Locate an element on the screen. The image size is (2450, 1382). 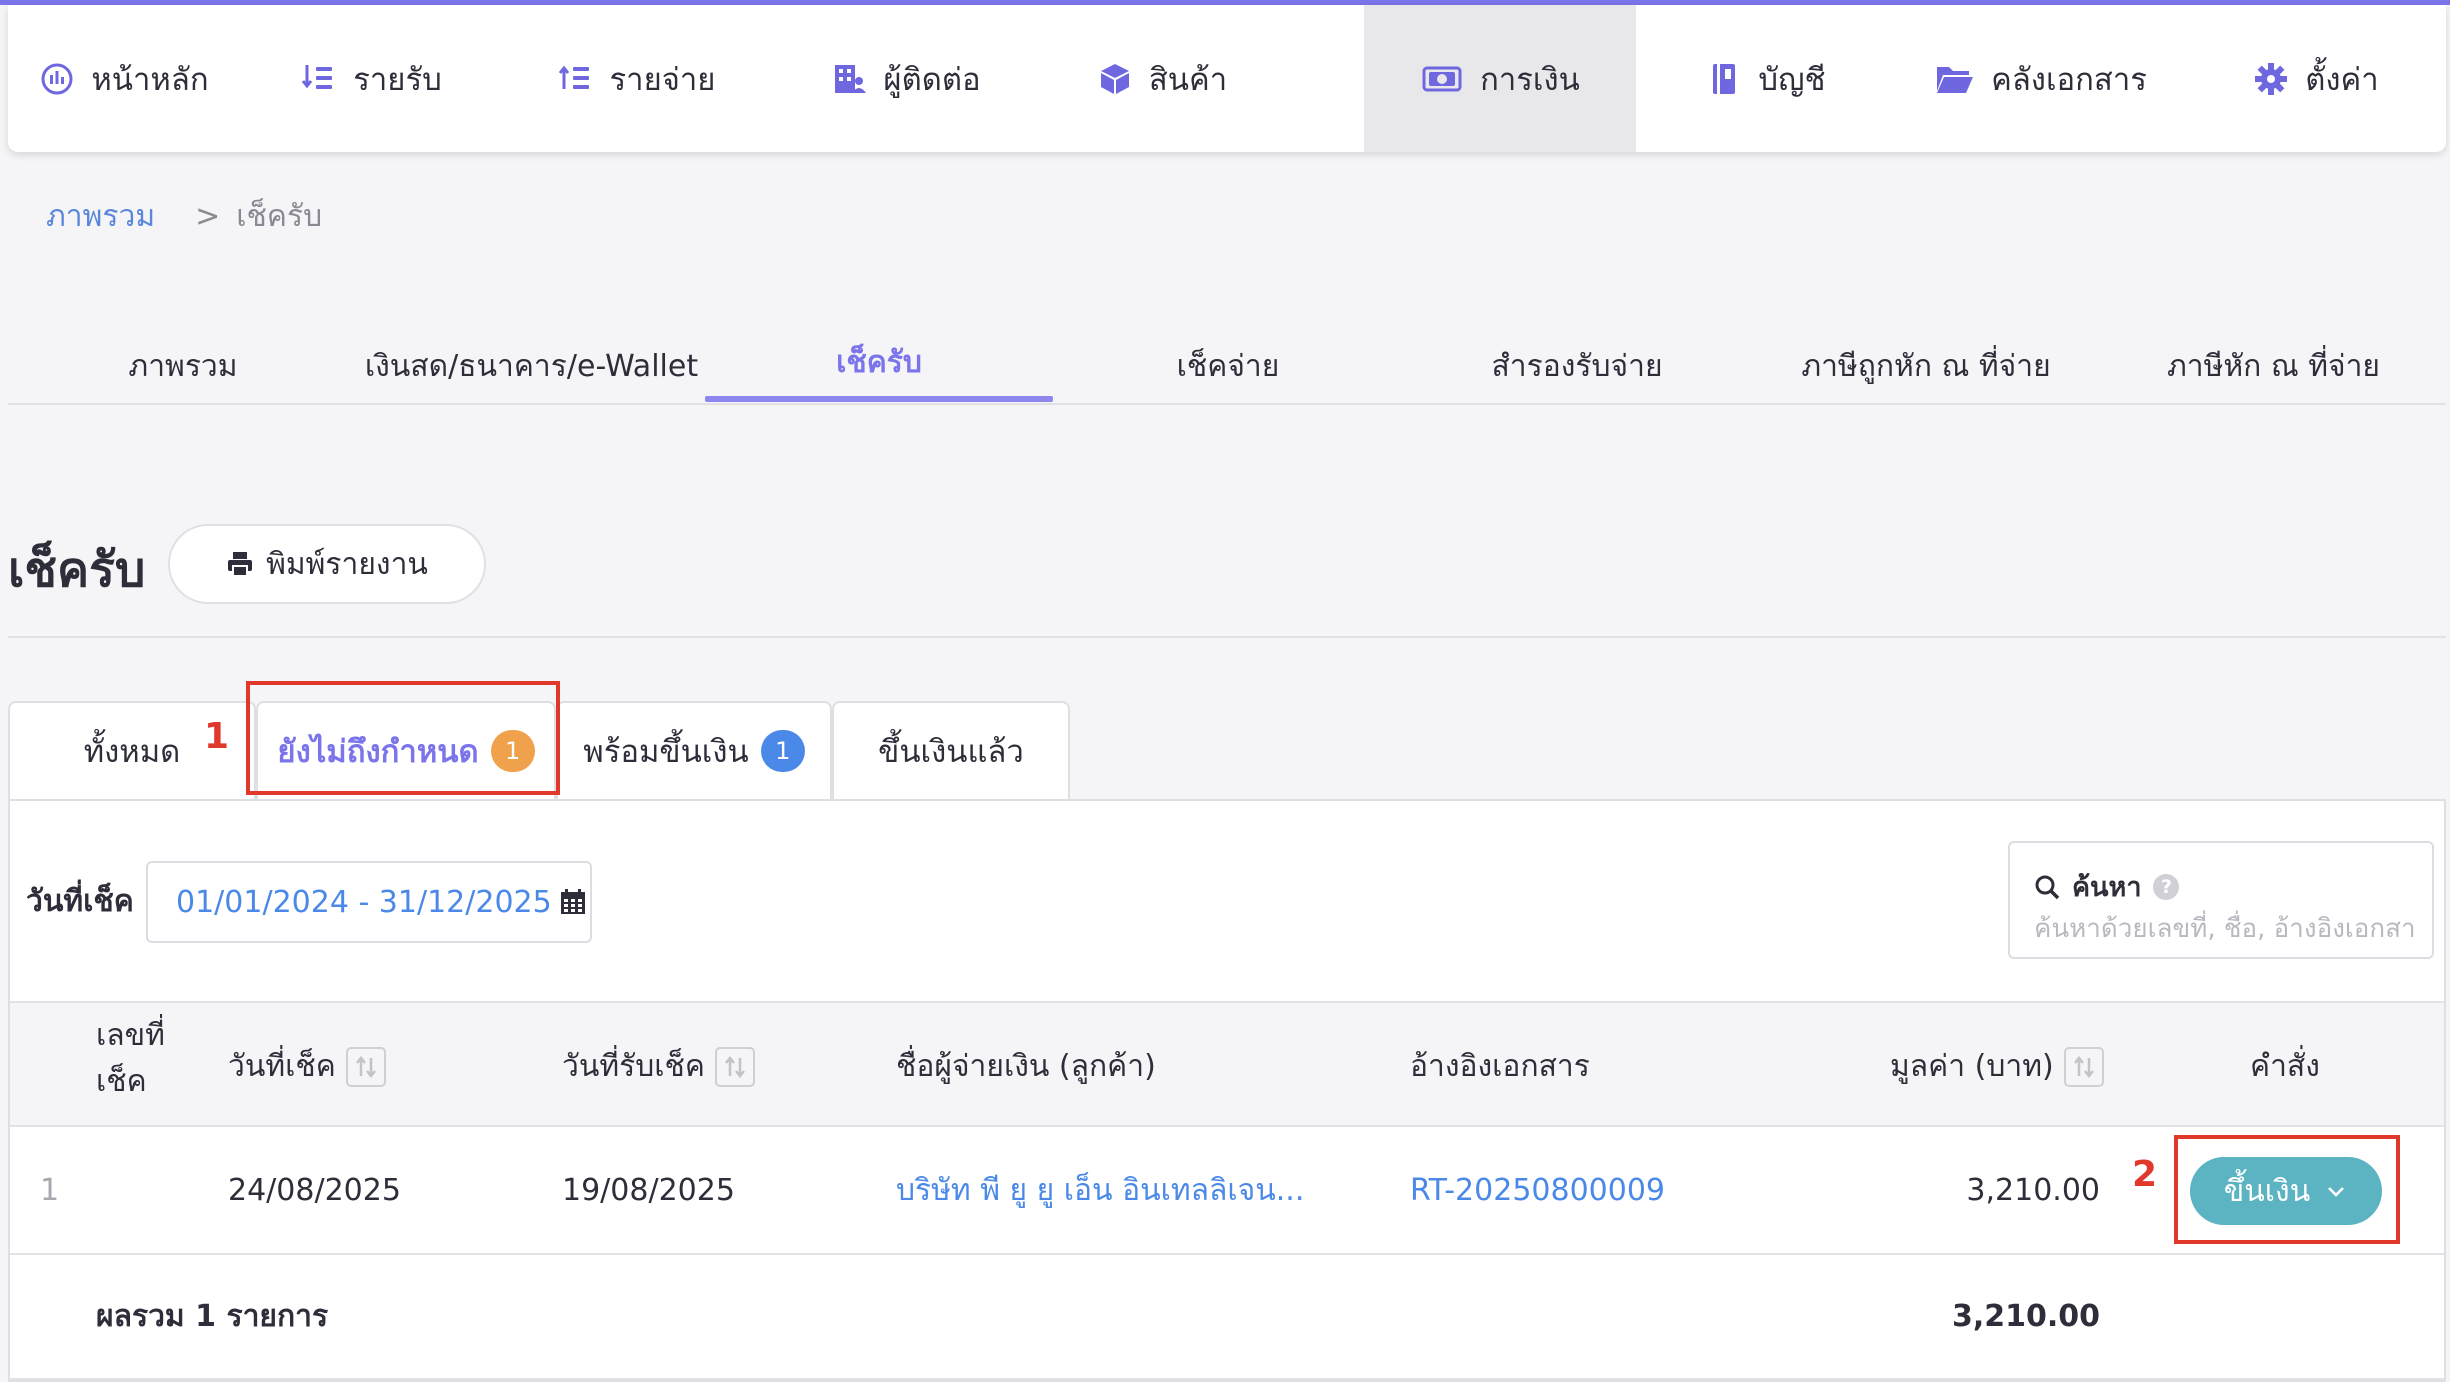
nav-item-label: ผู้ติดต่อ is located at coordinates (932, 79).